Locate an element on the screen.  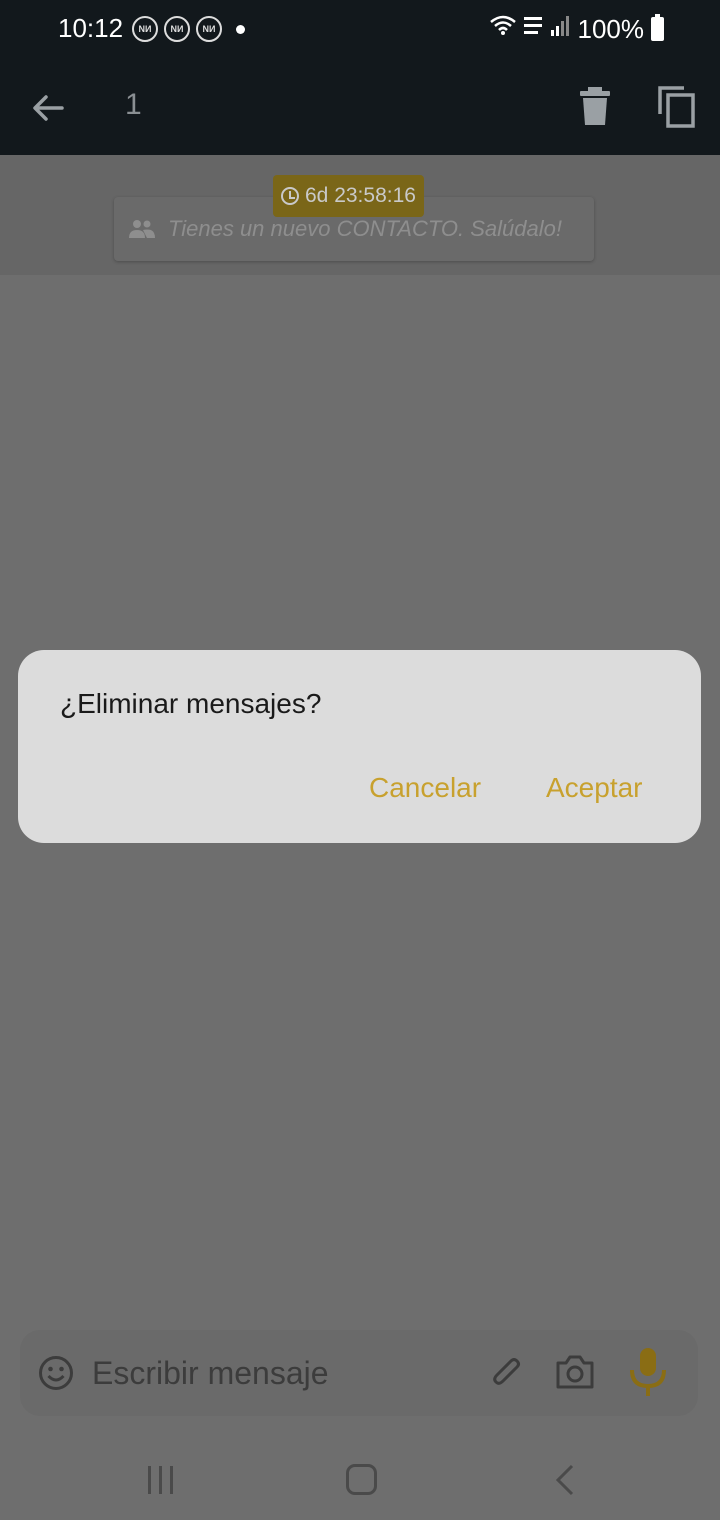
selected-count: 1 is located at coordinates (133, 104).